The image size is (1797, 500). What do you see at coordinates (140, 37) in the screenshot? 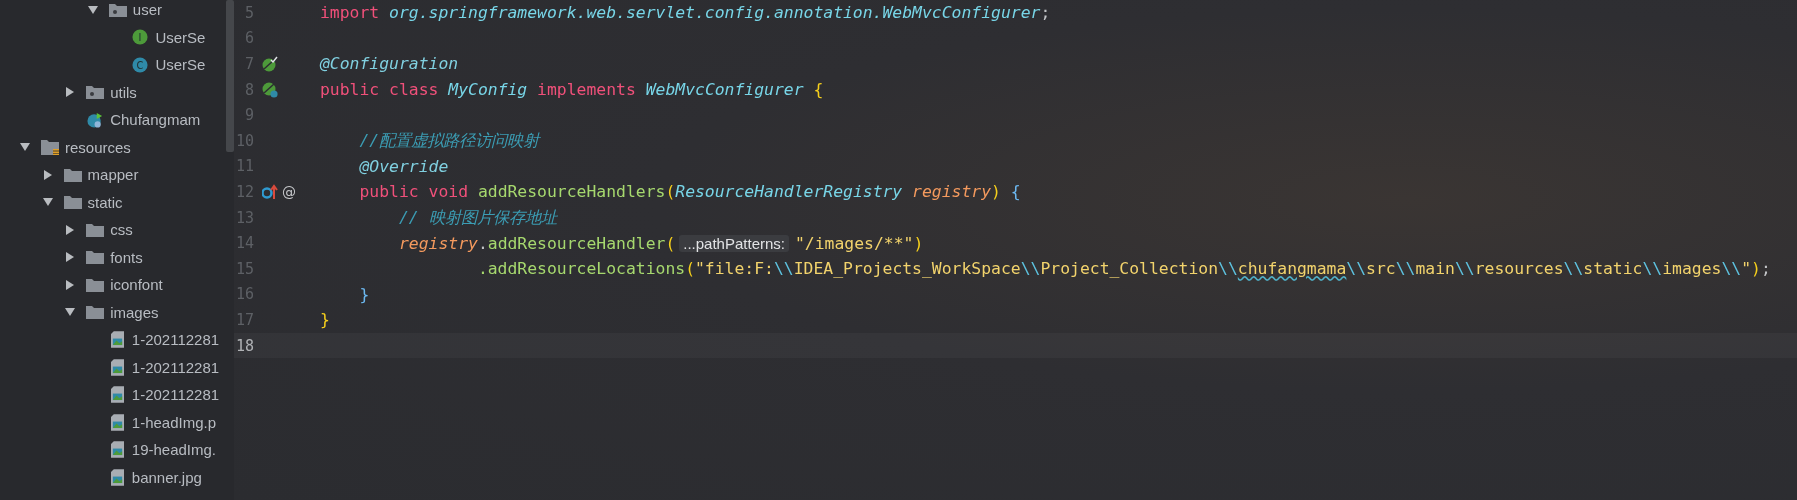
I see `interface-icon: I` at bounding box center [140, 37].